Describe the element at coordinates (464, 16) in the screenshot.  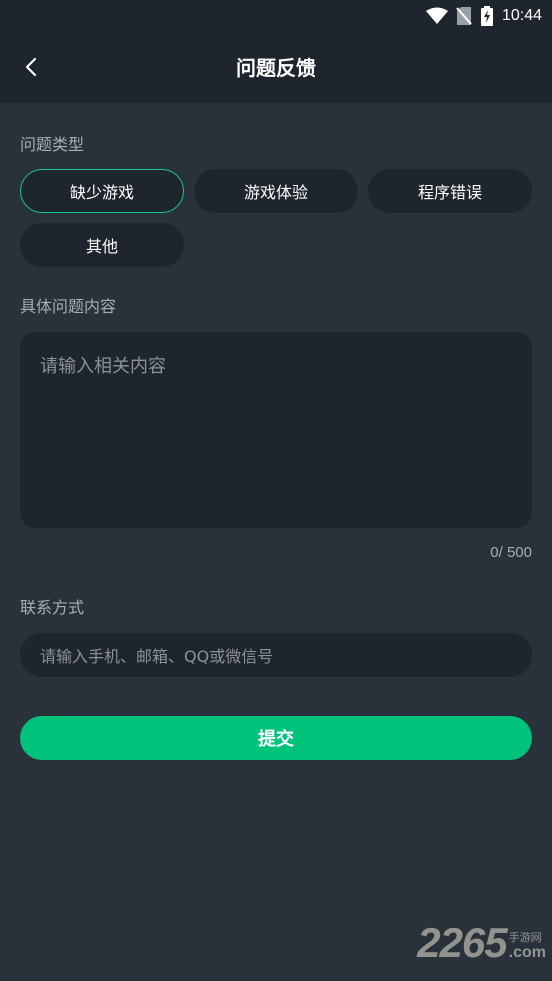
I see `no-sim-icon` at that location.